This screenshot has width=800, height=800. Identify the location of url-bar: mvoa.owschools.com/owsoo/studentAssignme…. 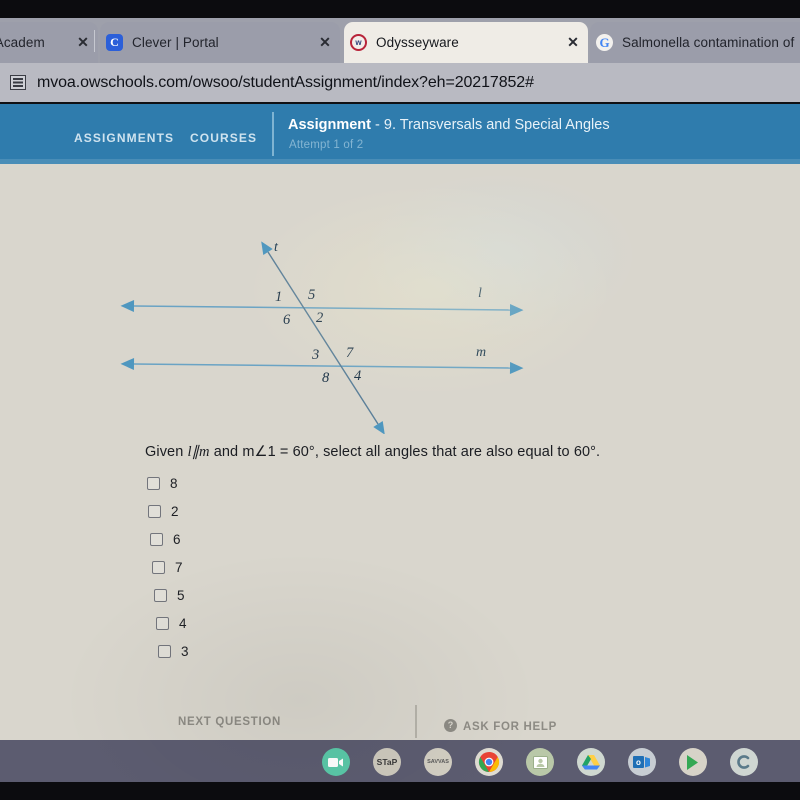
(400, 82).